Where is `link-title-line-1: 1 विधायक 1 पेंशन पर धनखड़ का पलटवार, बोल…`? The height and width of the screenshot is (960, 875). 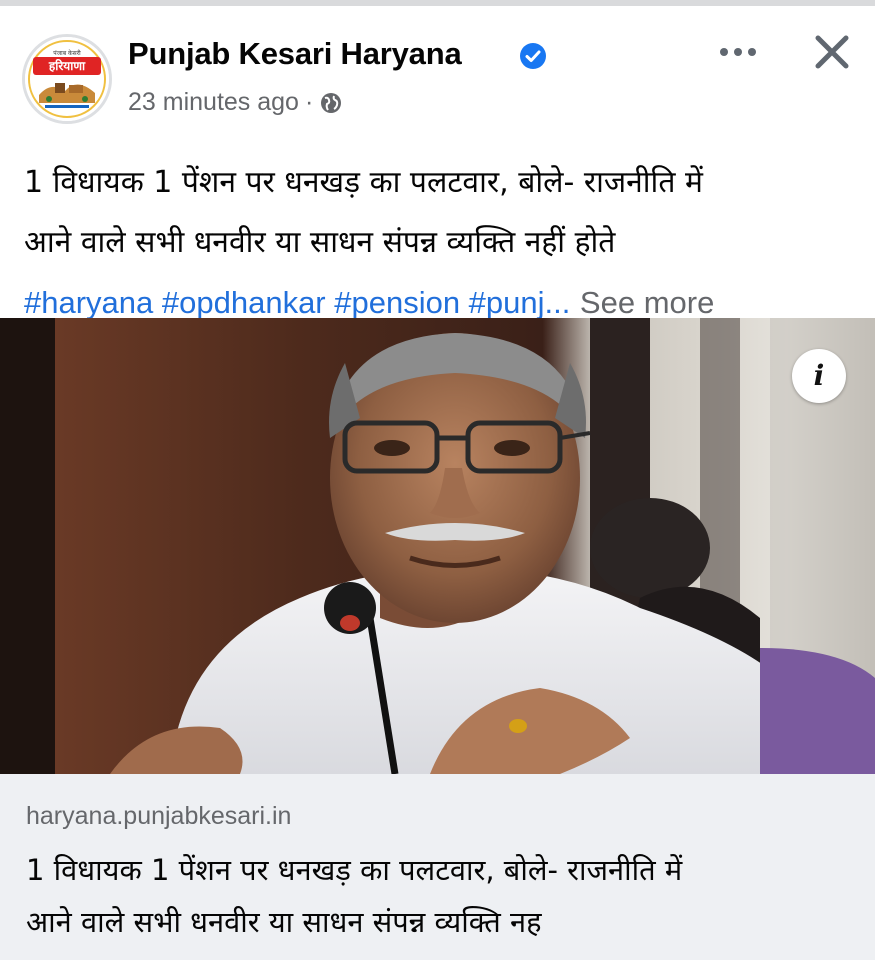 link-title-line-1: 1 विधायक 1 पेंशन पर धनखड़ का पलटवार, बोल… is located at coordinates (354, 870).